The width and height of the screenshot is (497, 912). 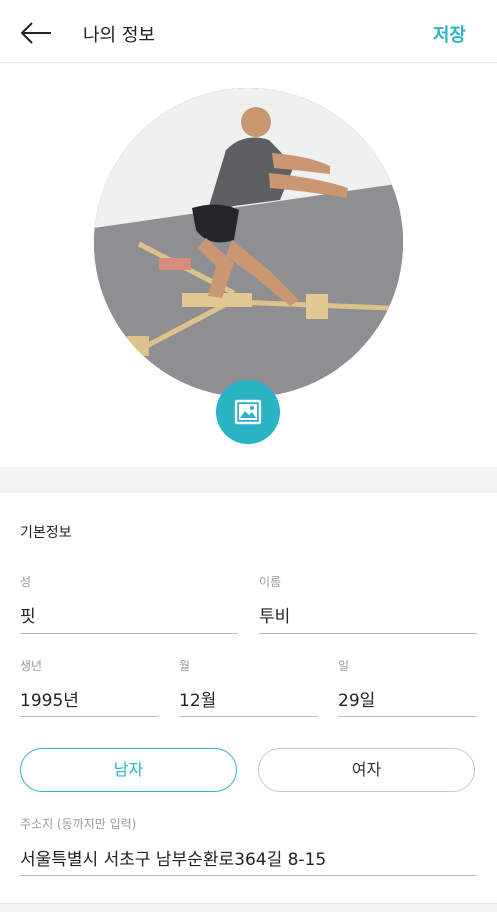 What do you see at coordinates (274, 614) in the screenshot?
I see `first-name-field: 투비` at bounding box center [274, 614].